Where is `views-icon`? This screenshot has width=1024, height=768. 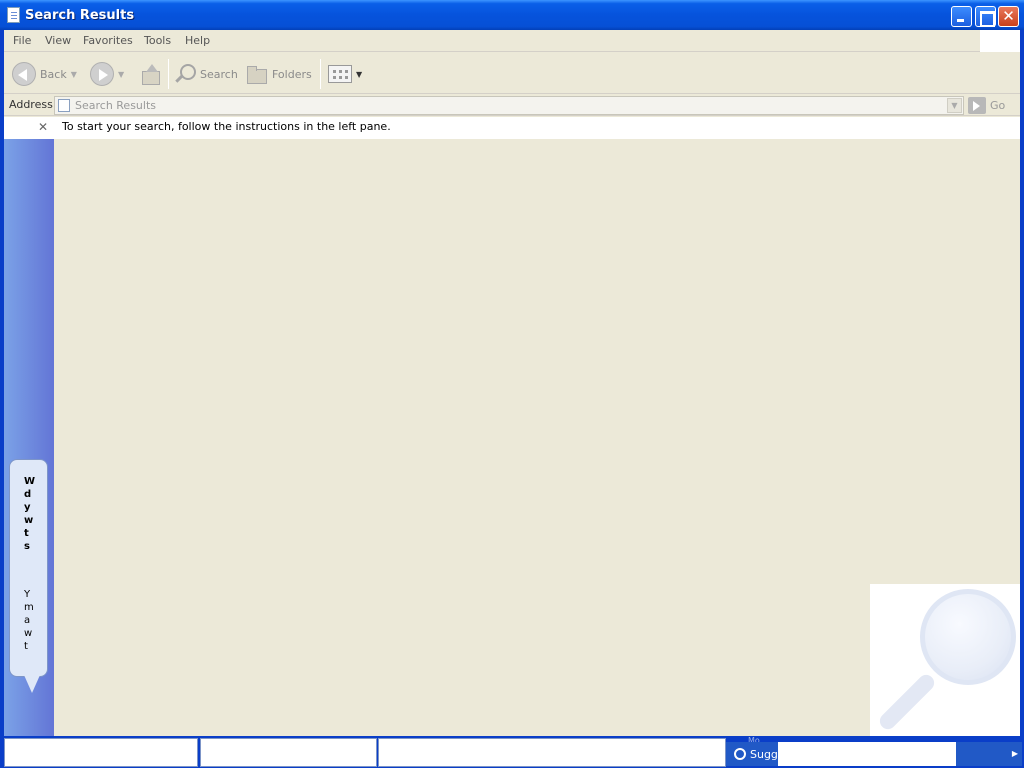 views-icon is located at coordinates (340, 74).